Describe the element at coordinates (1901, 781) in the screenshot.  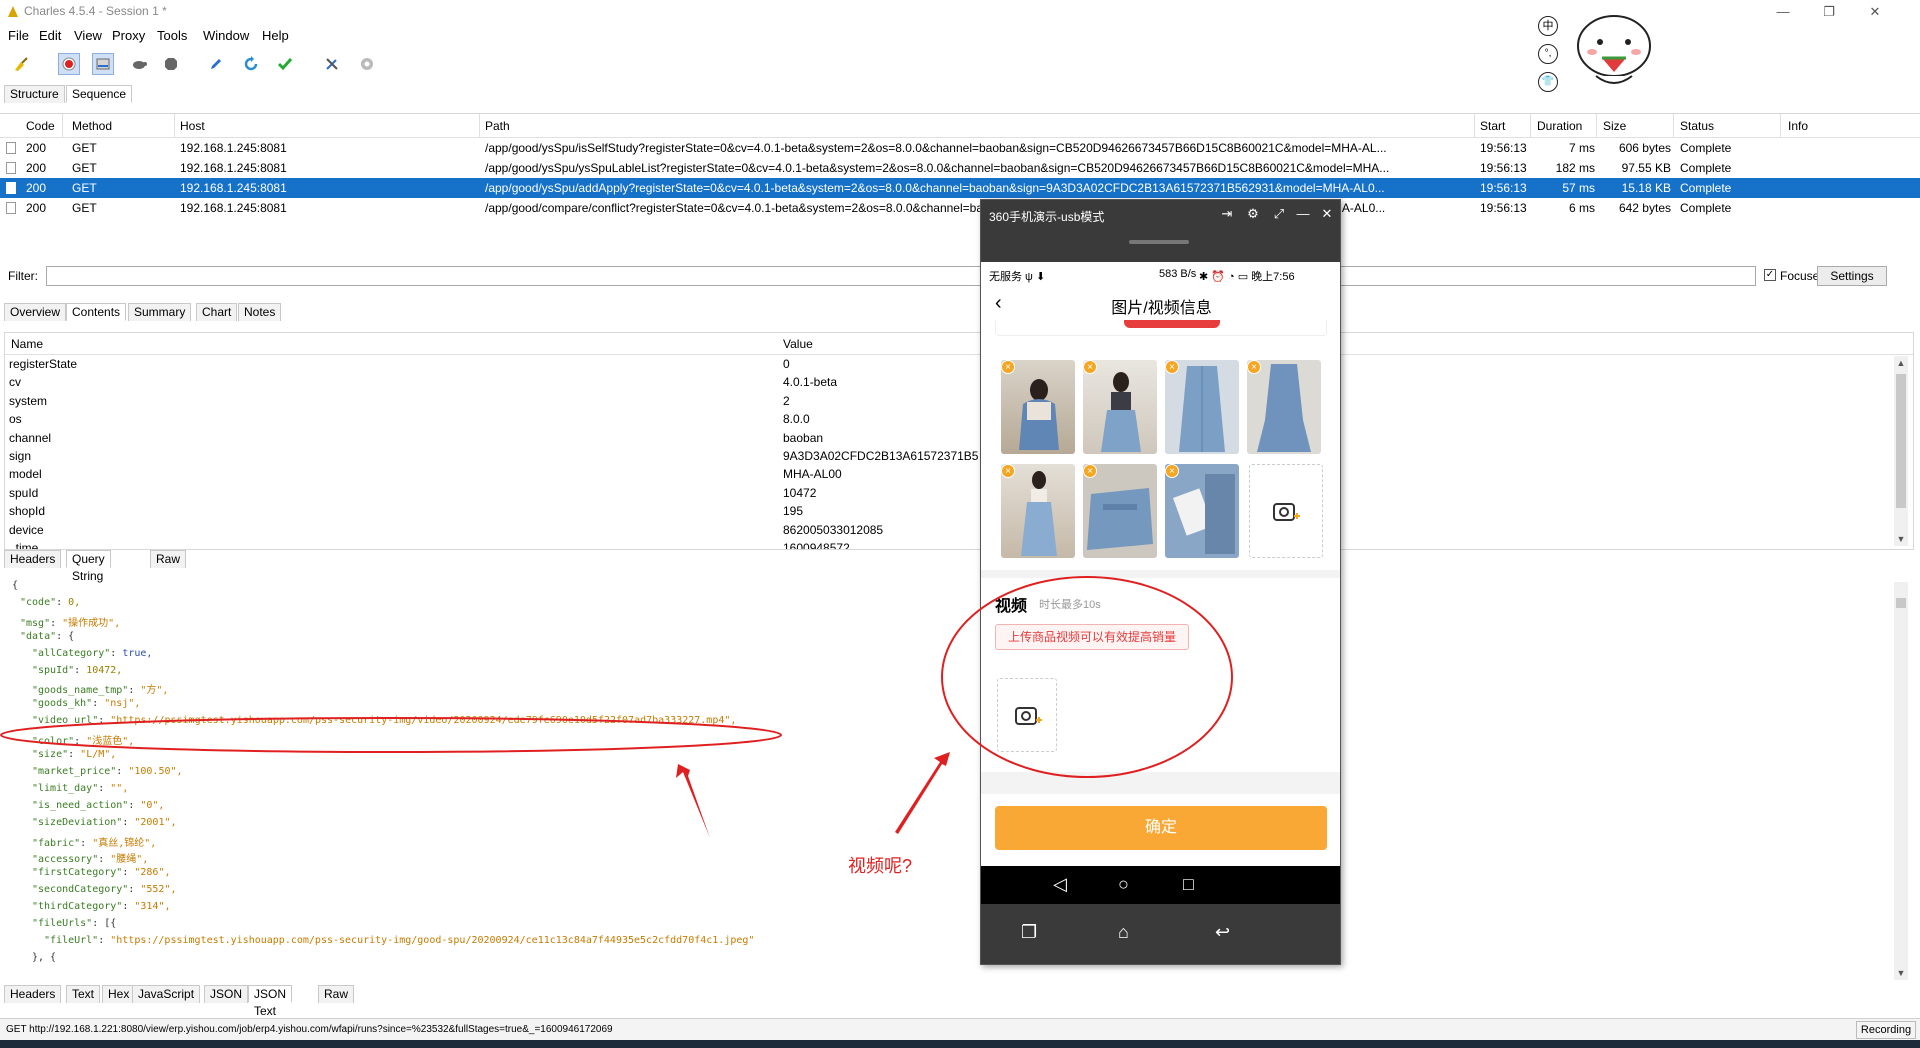
I see `response-scrollbar: ▼` at that location.